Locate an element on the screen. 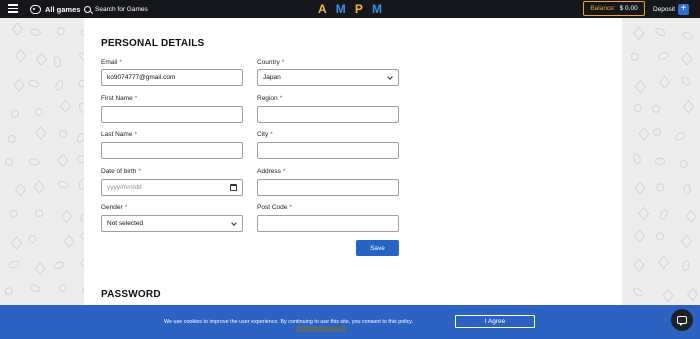 The width and height of the screenshot is (700, 339). search-icon is located at coordinates (87, 9).